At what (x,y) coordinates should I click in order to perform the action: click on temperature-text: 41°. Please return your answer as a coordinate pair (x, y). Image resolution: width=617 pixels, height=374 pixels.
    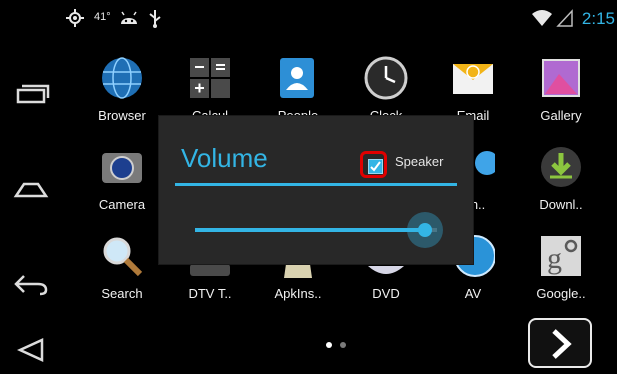
    Looking at the image, I should click on (102, 17).